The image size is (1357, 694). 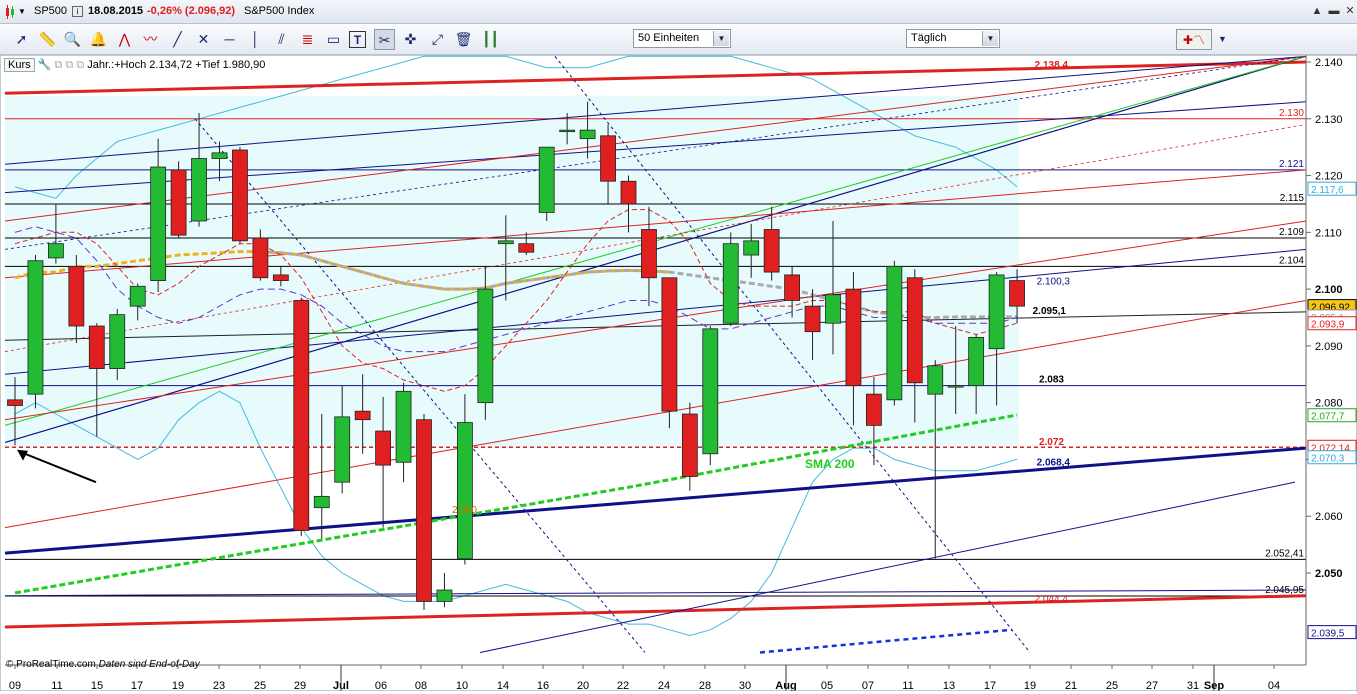 What do you see at coordinates (77, 11) in the screenshot?
I see `info-icon: i` at bounding box center [77, 11].